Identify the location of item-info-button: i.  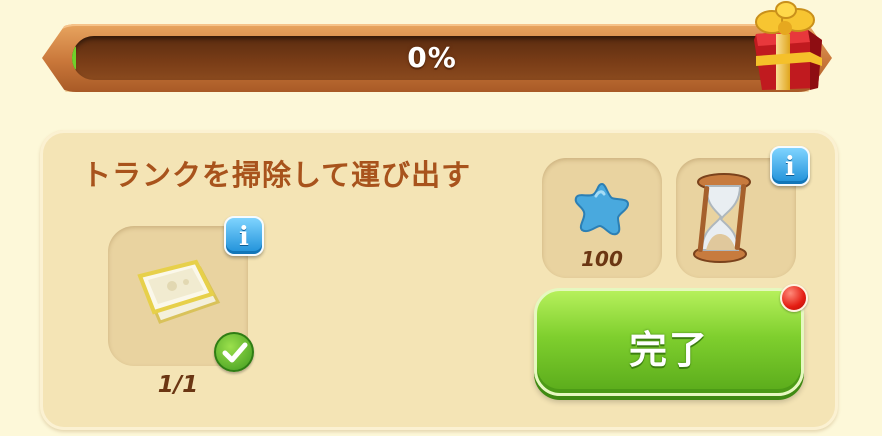
(244, 236).